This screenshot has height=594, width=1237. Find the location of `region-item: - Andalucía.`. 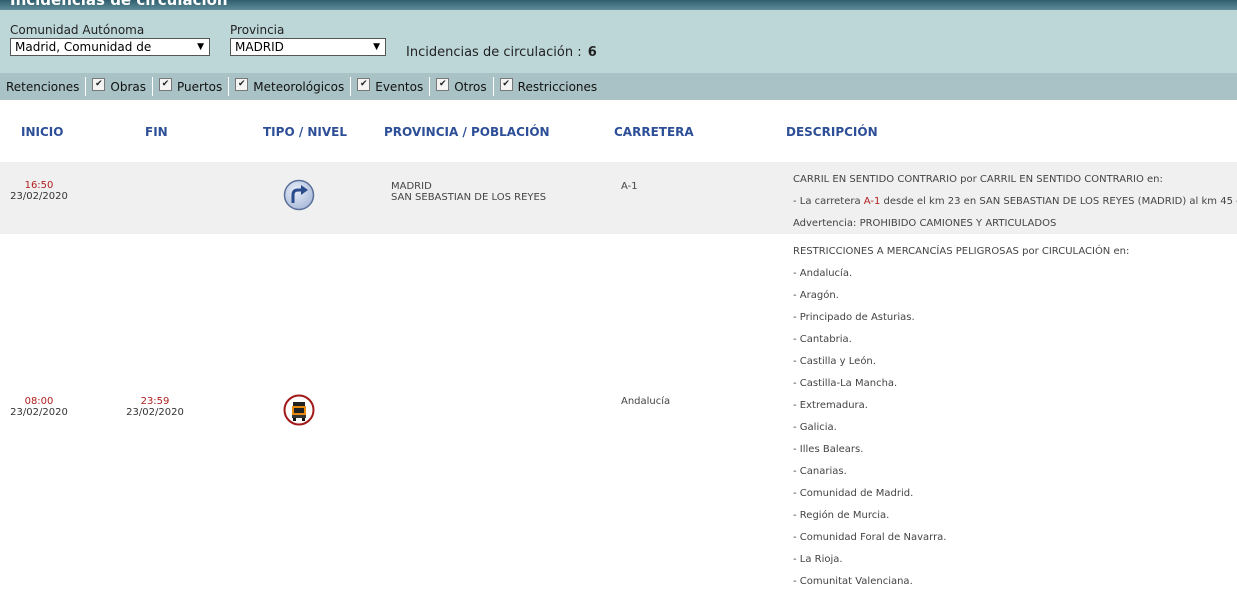

region-item: - Andalucía. is located at coordinates (823, 273).